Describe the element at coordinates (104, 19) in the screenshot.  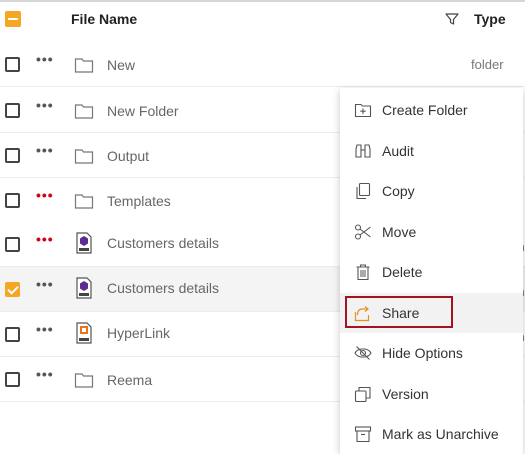
I see `column-header-file-name: File Name` at that location.